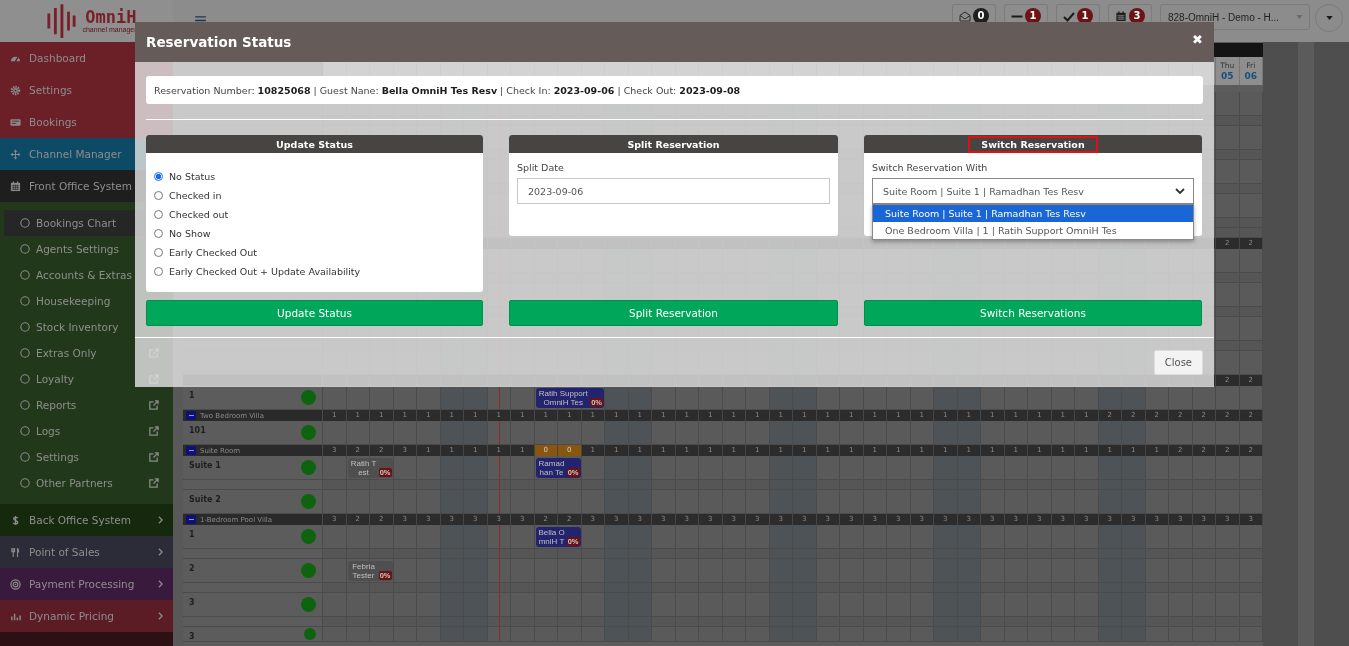 This screenshot has height=646, width=1349. What do you see at coordinates (265, 271) in the screenshot?
I see `radio-label: Early Checked Out + Update Availability` at bounding box center [265, 271].